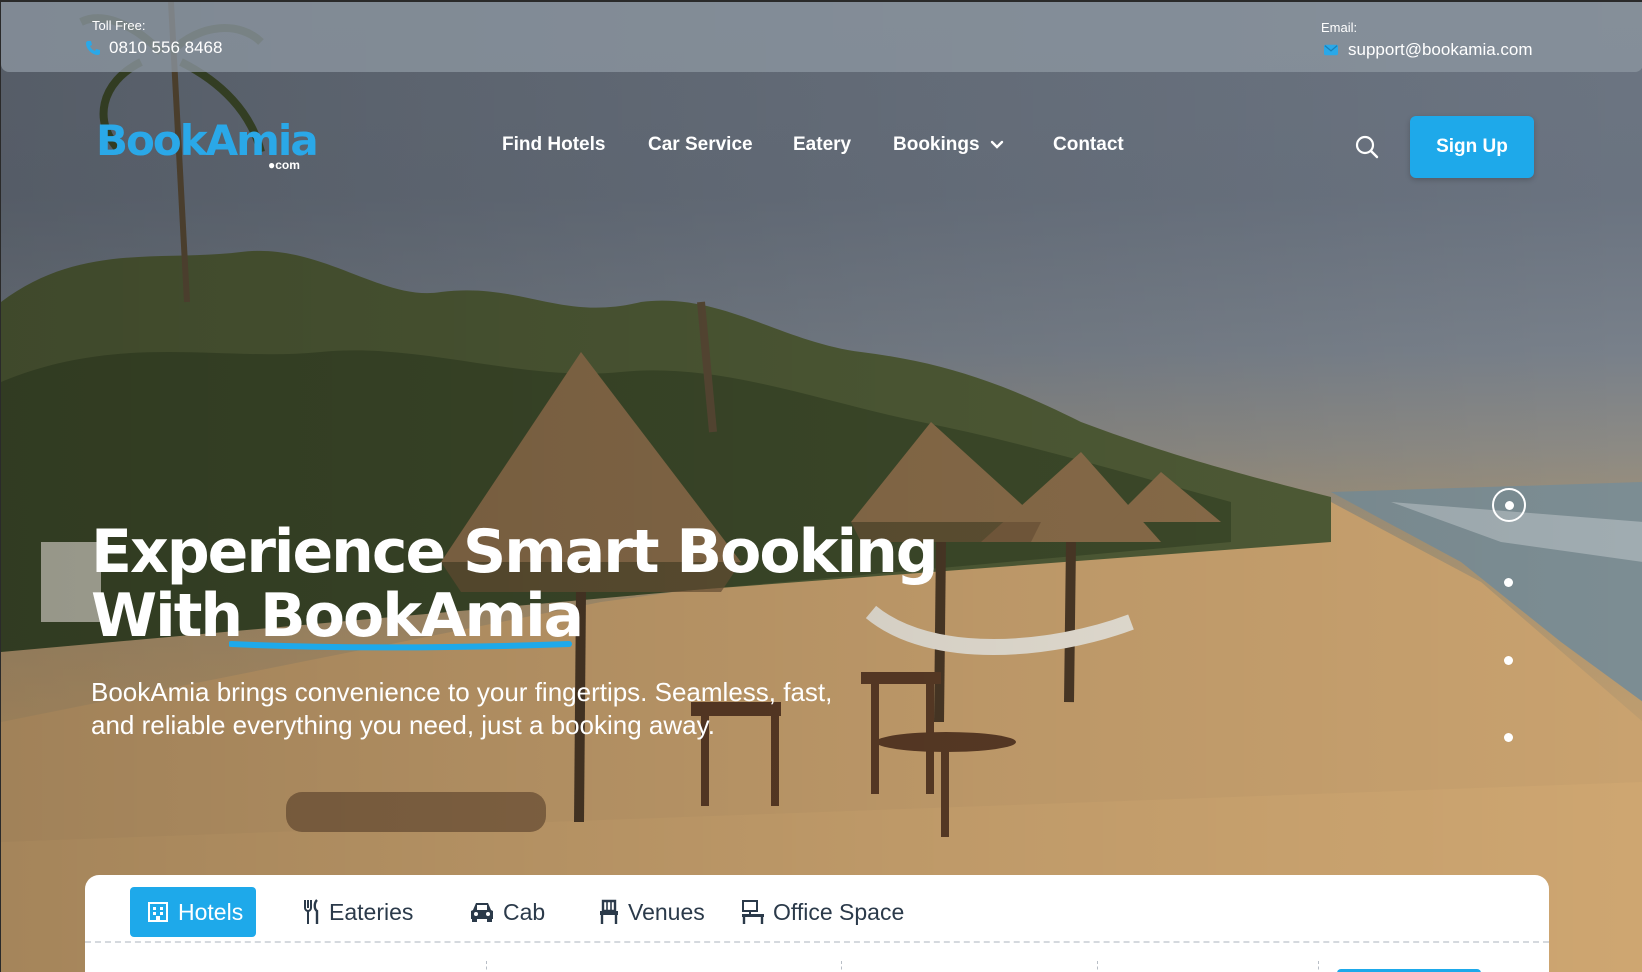 The height and width of the screenshot is (972, 1642). I want to click on tab-office-space-label: Office Space, so click(839, 911).